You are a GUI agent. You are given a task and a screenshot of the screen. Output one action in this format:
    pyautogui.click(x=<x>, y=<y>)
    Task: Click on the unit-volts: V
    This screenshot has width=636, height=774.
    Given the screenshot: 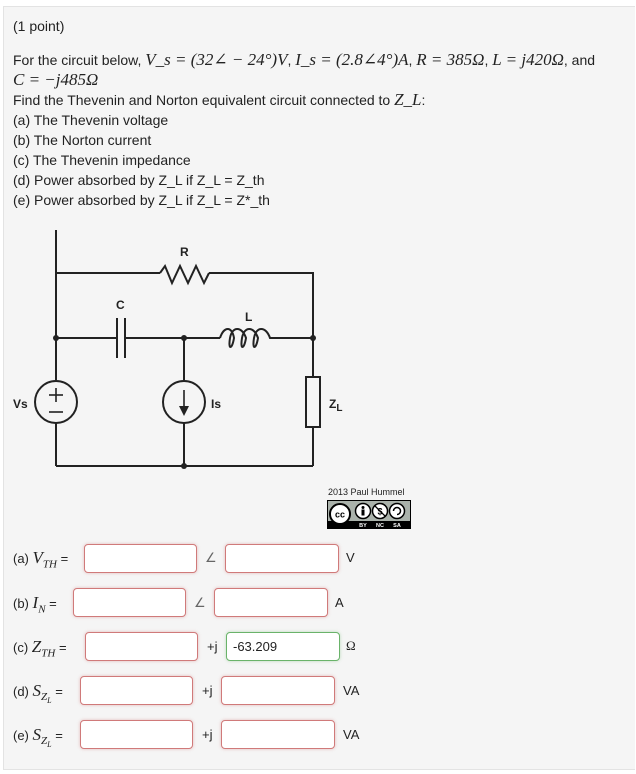 What is the action you would take?
    pyautogui.click(x=350, y=557)
    